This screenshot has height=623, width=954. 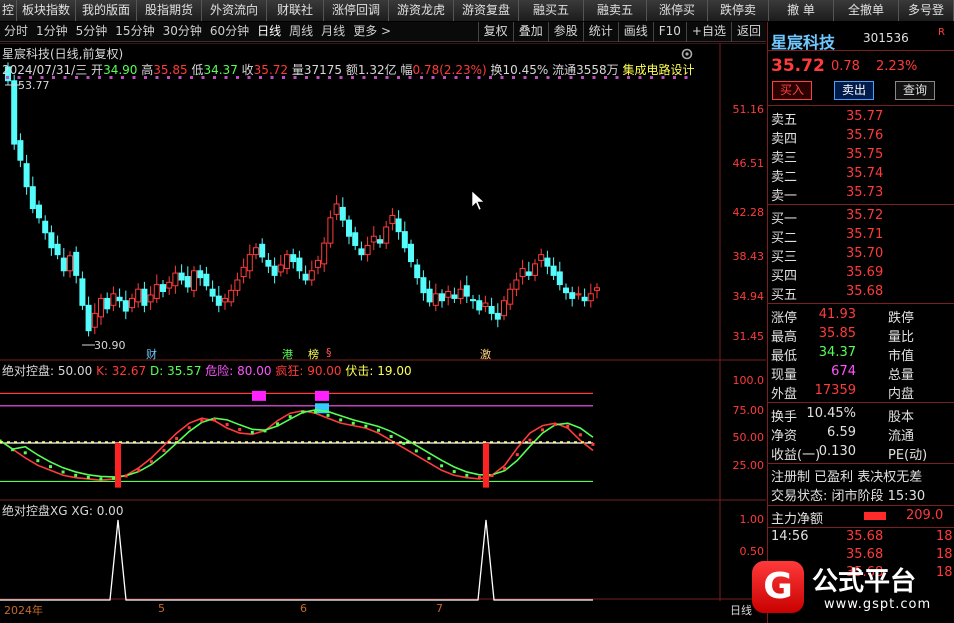 What do you see at coordinates (254, 371) in the screenshot?
I see `danger-value: 80.00` at bounding box center [254, 371].